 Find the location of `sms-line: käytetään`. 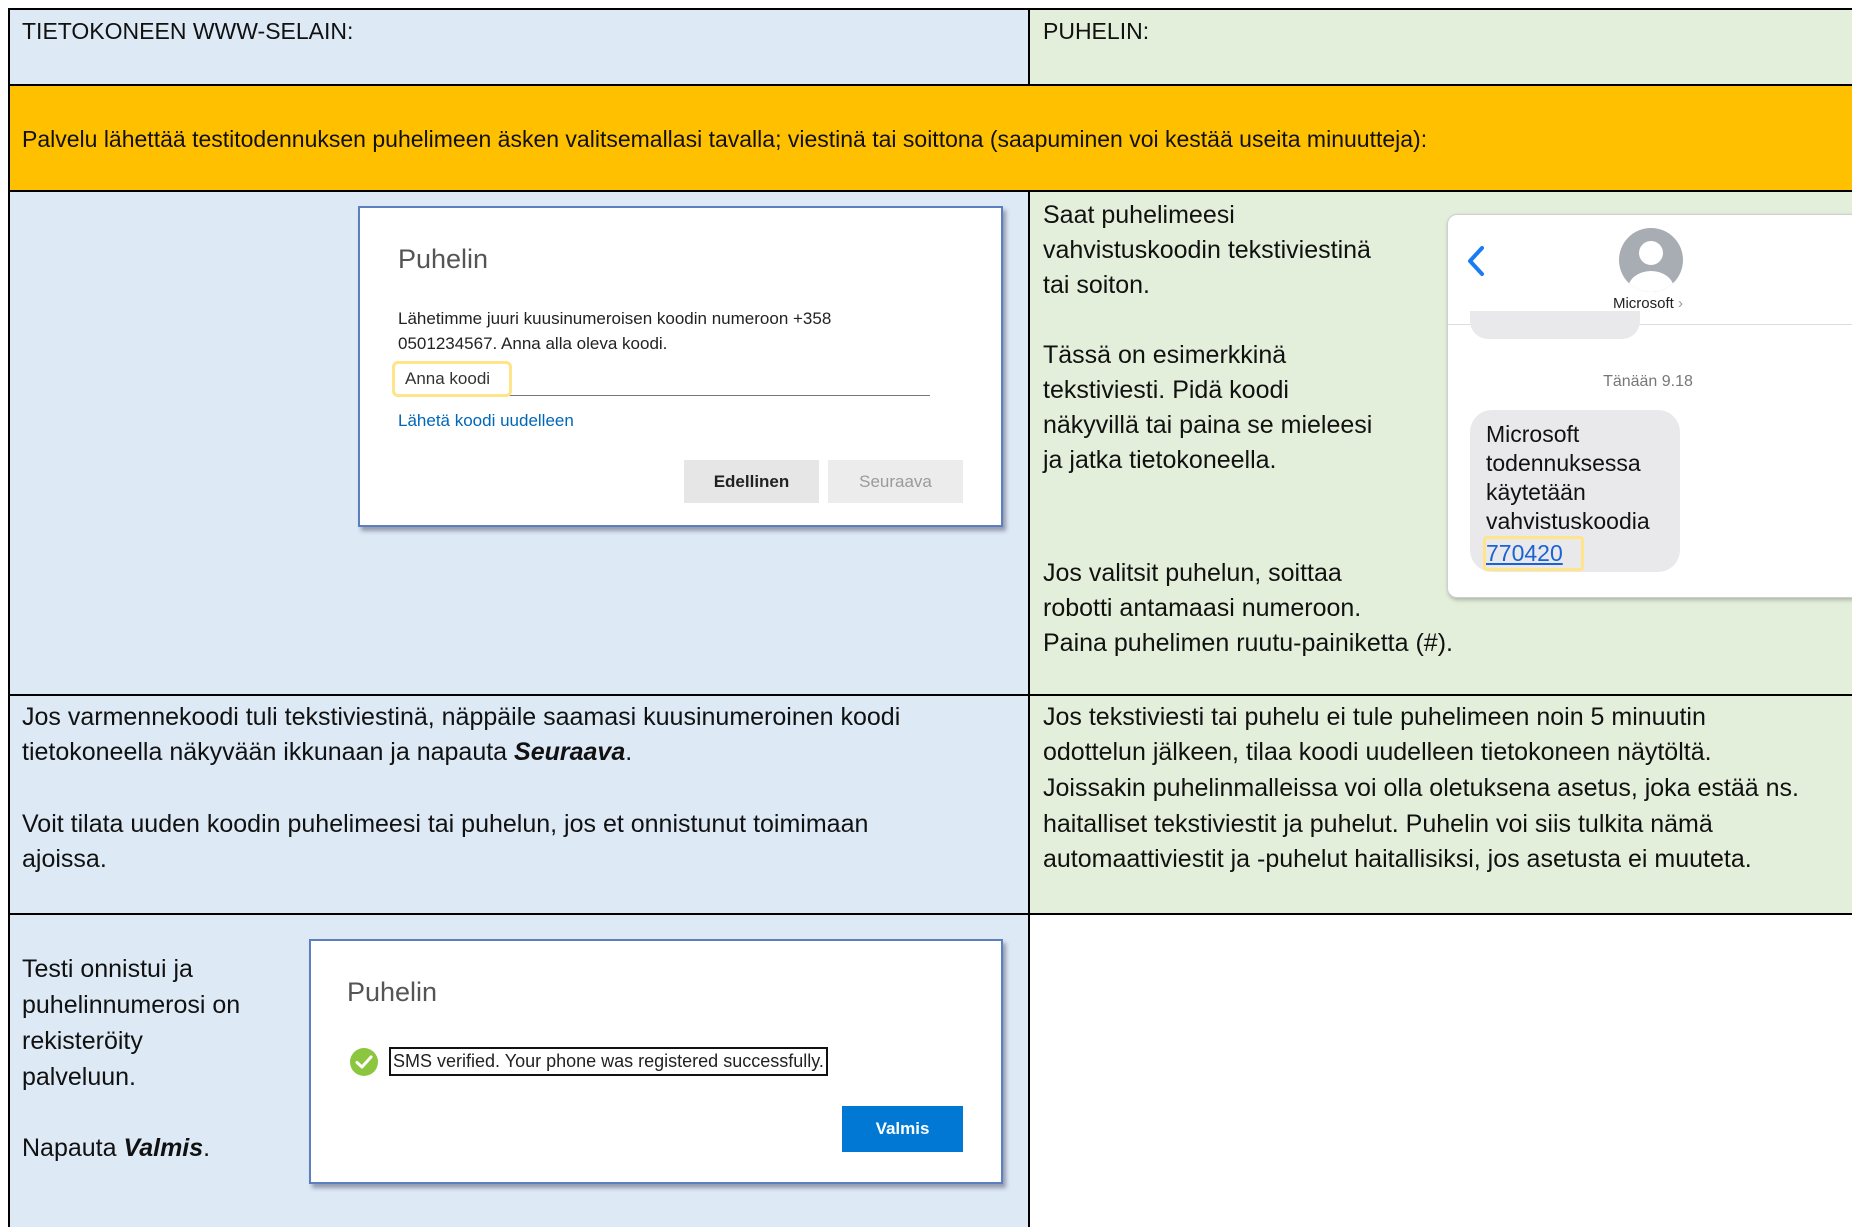

sms-line: käytetään is located at coordinates (1536, 492).